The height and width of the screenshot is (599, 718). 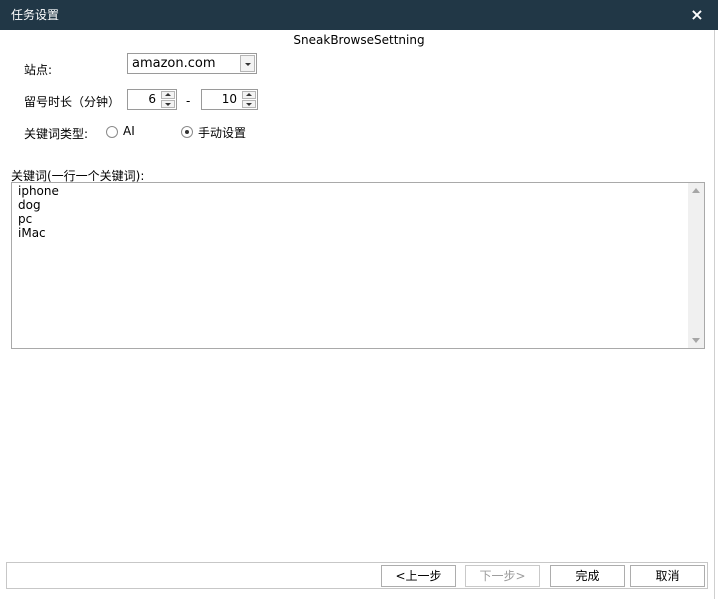 I want to click on keyword-line: dog, so click(x=29, y=205).